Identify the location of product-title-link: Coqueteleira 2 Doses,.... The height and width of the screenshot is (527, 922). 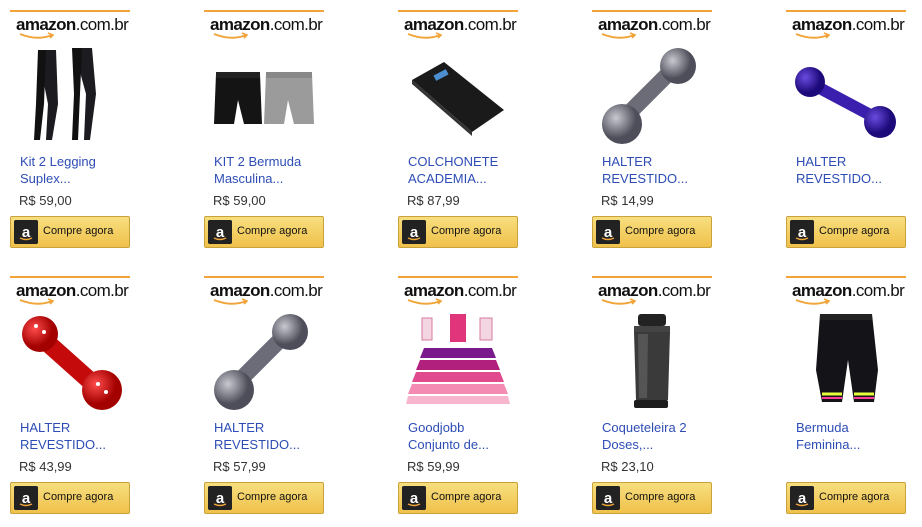
(656, 436).